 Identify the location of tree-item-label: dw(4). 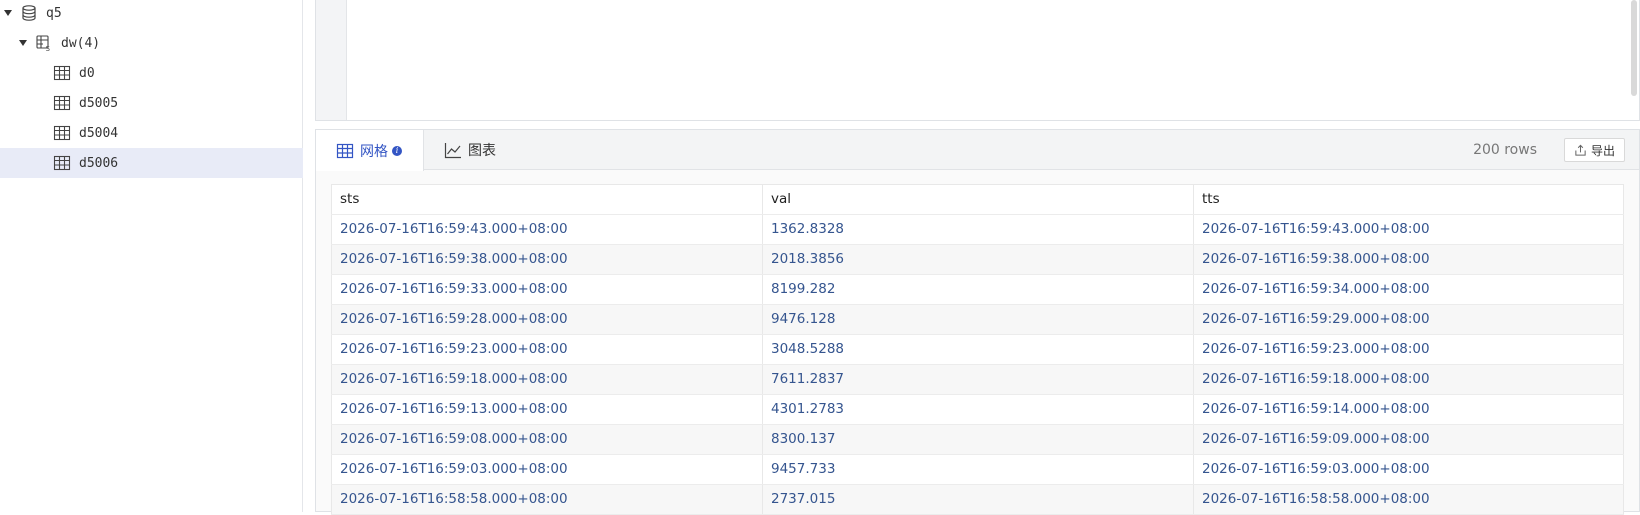
(81, 43).